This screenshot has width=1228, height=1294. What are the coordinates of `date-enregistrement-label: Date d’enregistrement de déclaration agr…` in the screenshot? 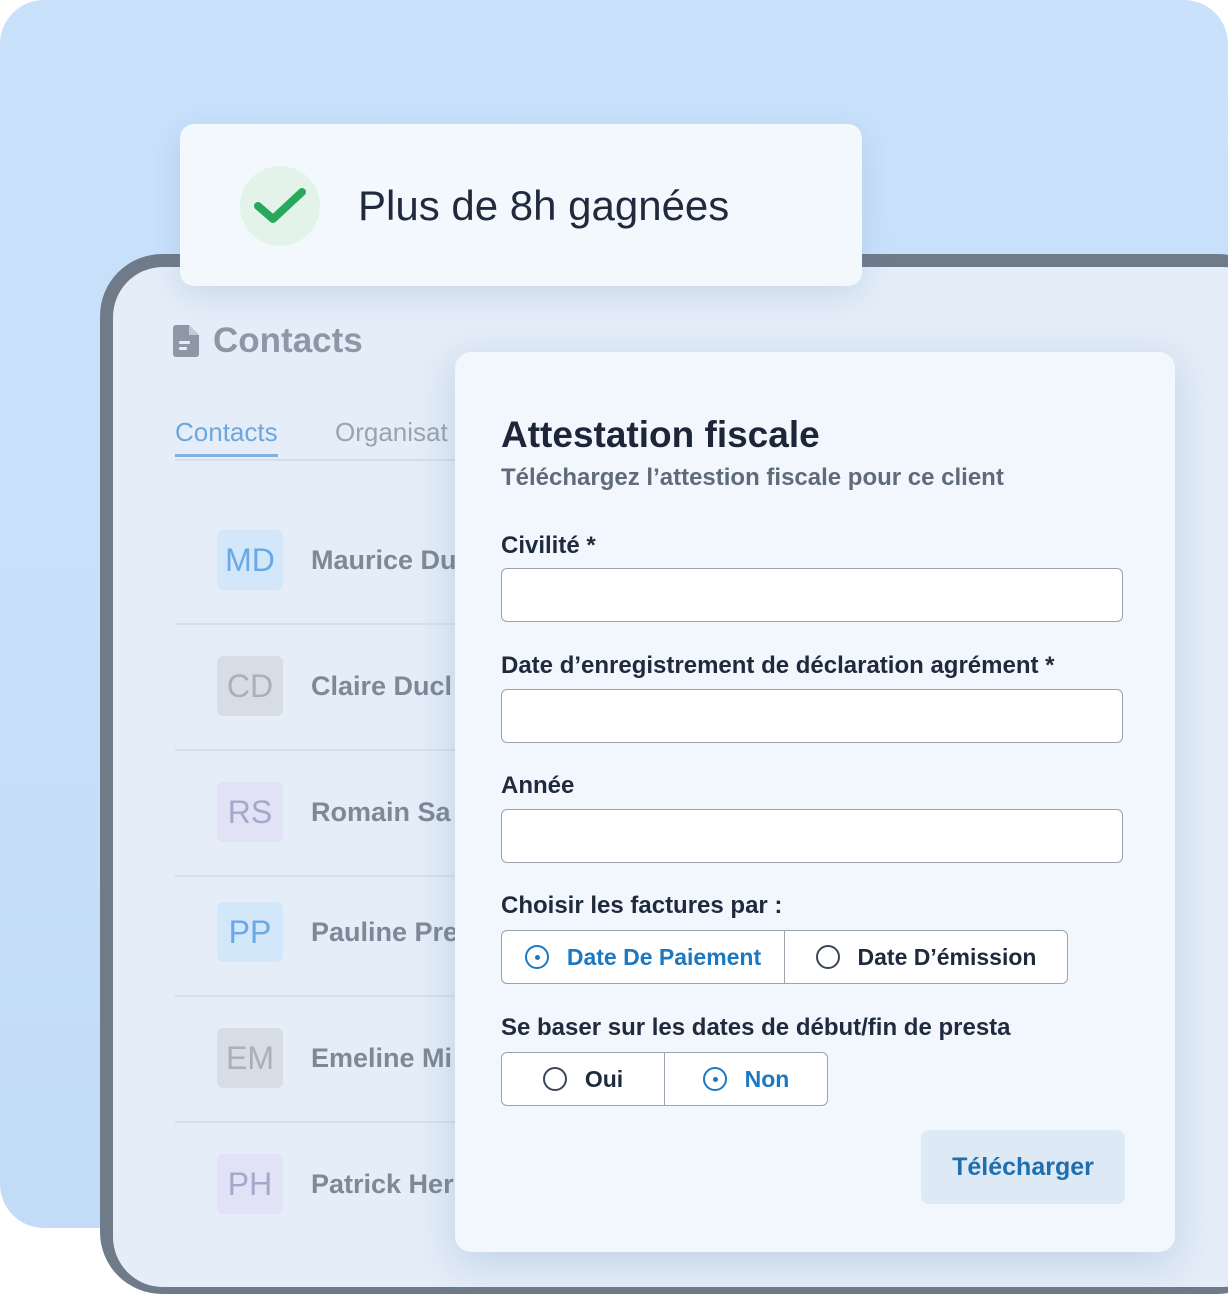 It's located at (778, 665).